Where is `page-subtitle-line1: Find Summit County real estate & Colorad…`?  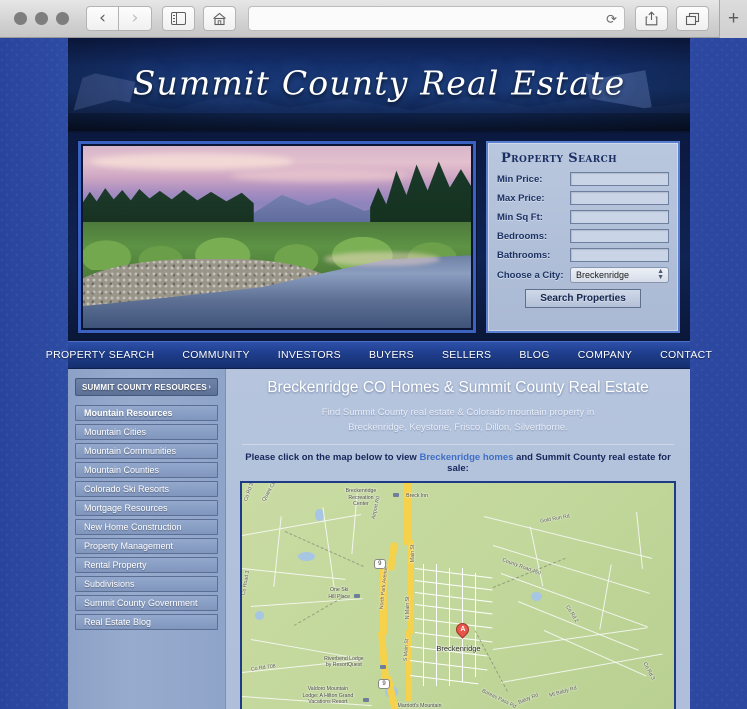 page-subtitle-line1: Find Summit County real estate & Colorad… is located at coordinates (458, 412).